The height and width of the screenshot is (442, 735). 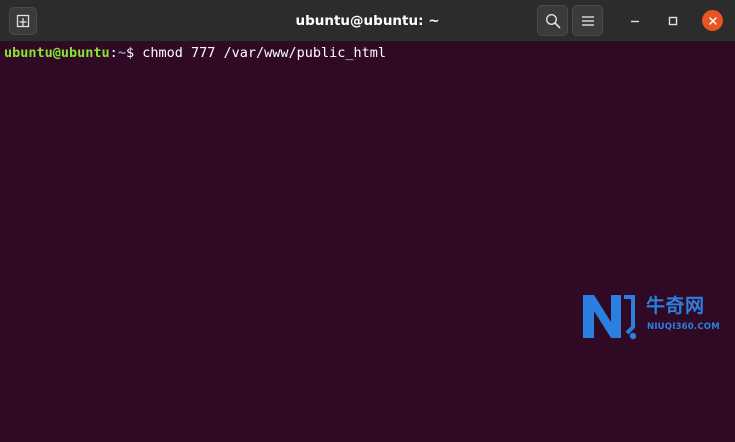 I want to click on title-bar: ubuntu@ubuntu: ~, so click(x=367, y=21).